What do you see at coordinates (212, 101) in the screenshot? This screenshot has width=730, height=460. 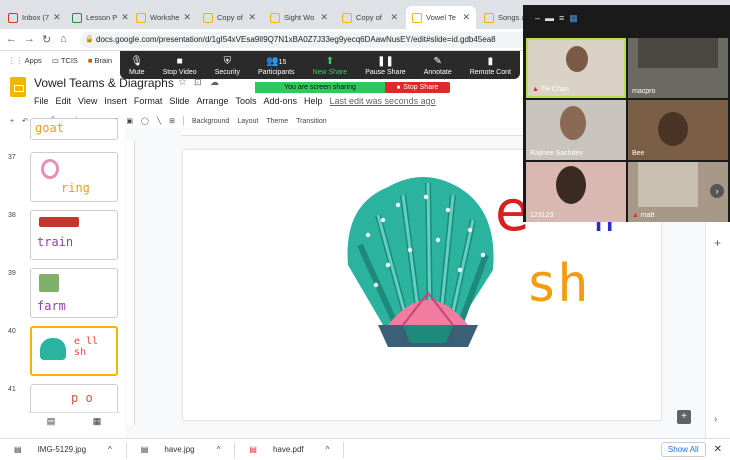 I see `menu-arrange: Arrange` at bounding box center [212, 101].